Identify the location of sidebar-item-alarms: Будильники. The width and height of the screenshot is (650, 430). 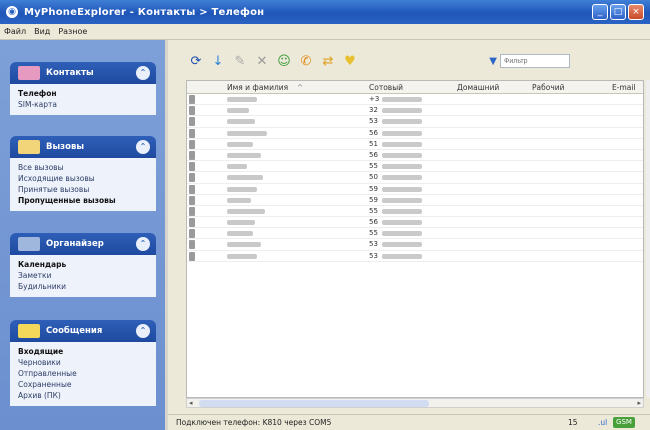
(84, 286).